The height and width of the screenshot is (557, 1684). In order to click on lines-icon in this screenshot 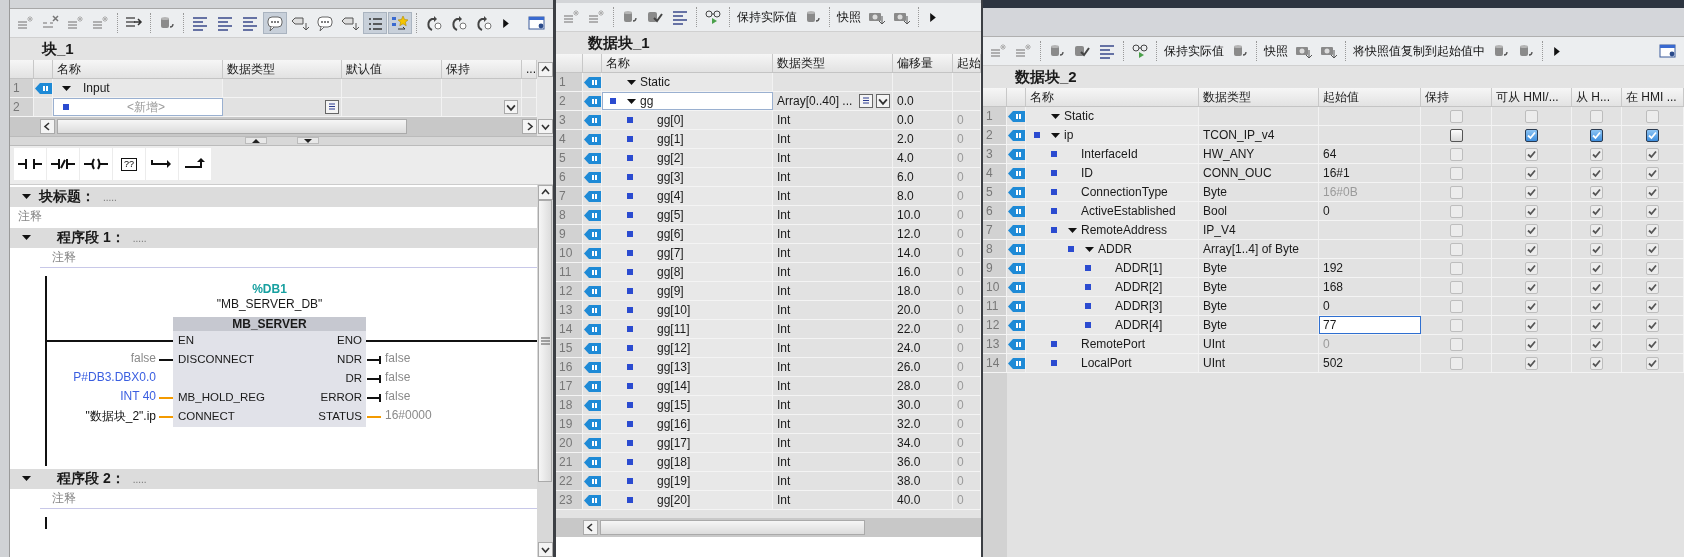, I will do `click(200, 23)`.